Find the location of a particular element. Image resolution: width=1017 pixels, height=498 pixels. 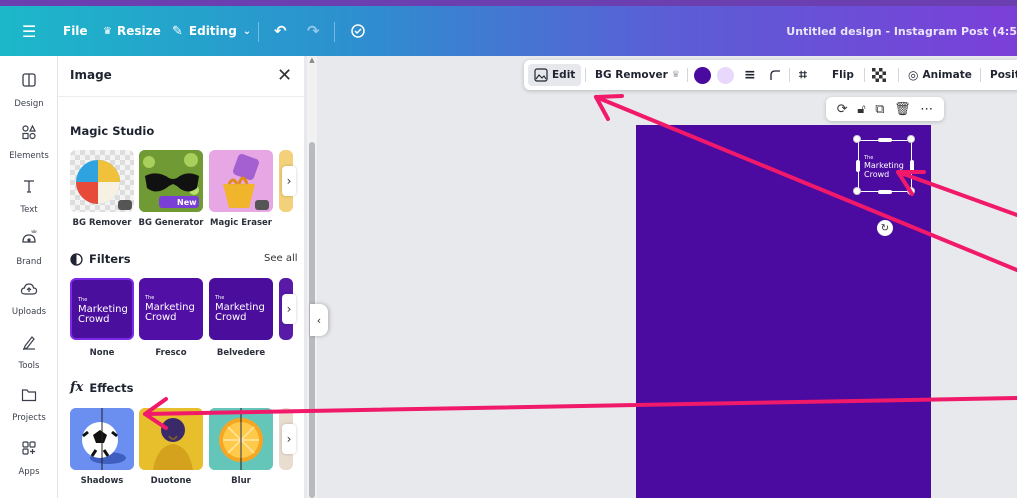

crown-icon: ♛ is located at coordinates (675, 75).